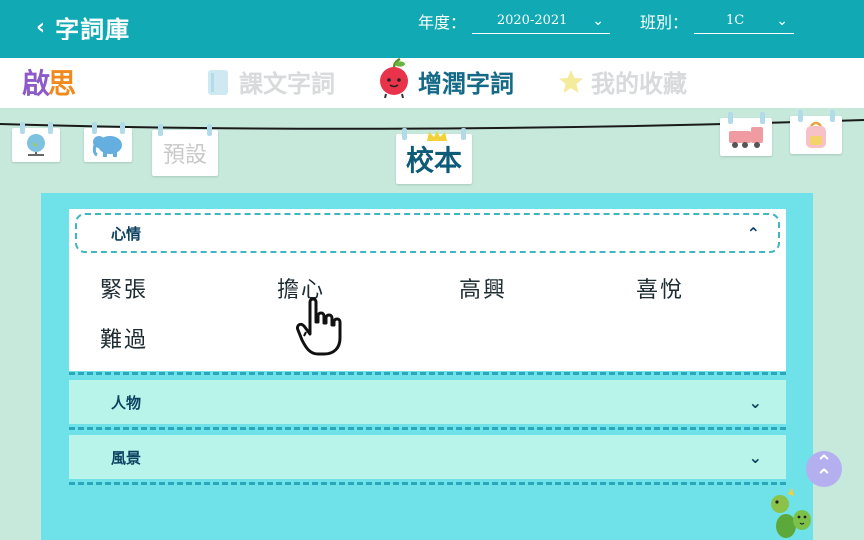  I want to click on group-title: 風景, so click(126, 457).